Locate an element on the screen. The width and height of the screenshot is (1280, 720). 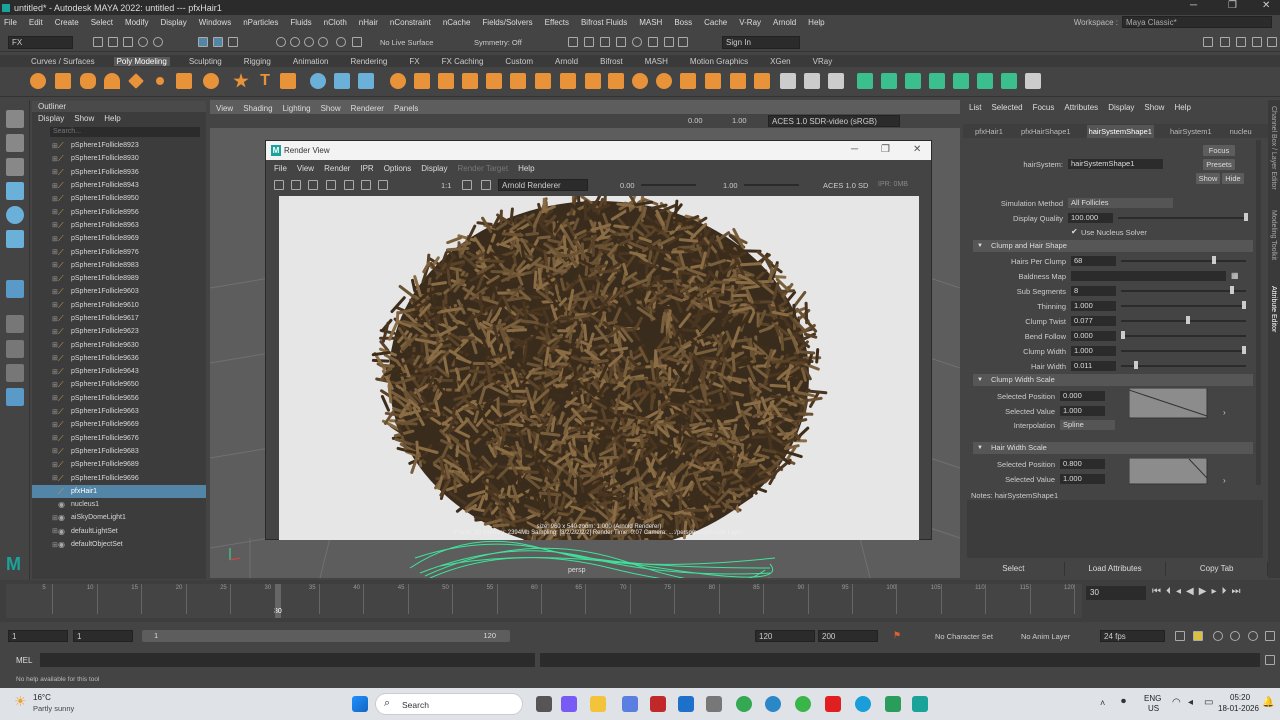
tool-settings-icon is located at coordinates (1257, 42).